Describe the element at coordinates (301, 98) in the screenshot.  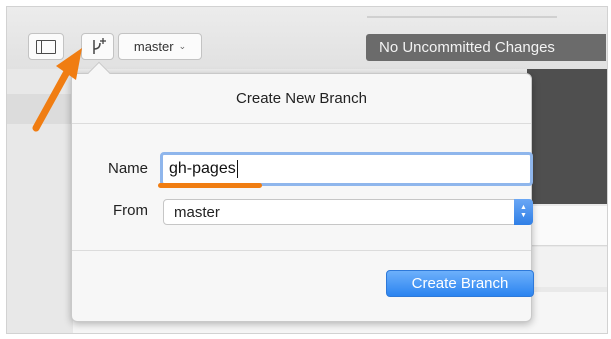
I see `popover-title: Create New Branch` at that location.